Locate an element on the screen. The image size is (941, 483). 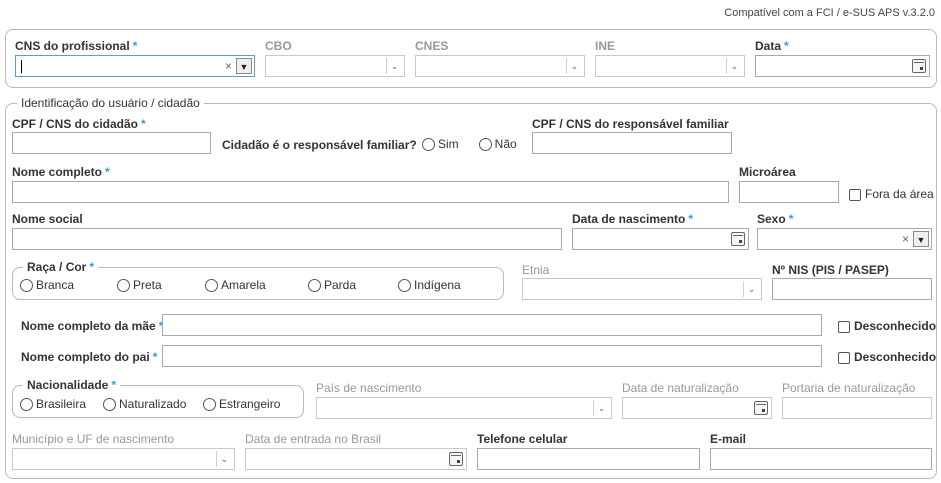
portaria-input is located at coordinates (857, 408).